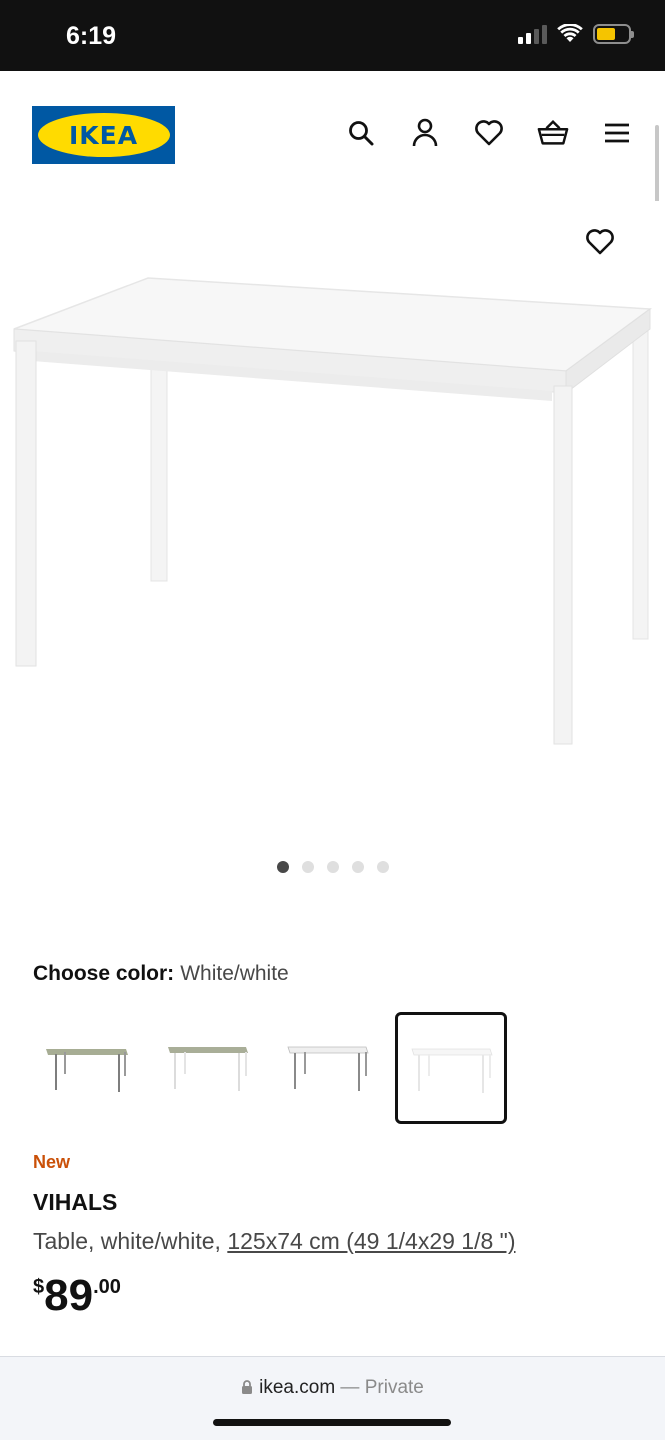 The height and width of the screenshot is (1440, 665). What do you see at coordinates (270, 1068) in the screenshot?
I see `color-swatches` at bounding box center [270, 1068].